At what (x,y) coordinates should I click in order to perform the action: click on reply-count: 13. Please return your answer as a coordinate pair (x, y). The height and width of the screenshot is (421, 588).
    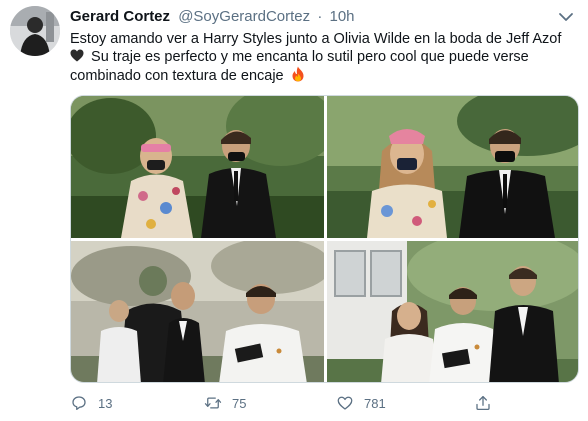
    Looking at the image, I should click on (105, 403).